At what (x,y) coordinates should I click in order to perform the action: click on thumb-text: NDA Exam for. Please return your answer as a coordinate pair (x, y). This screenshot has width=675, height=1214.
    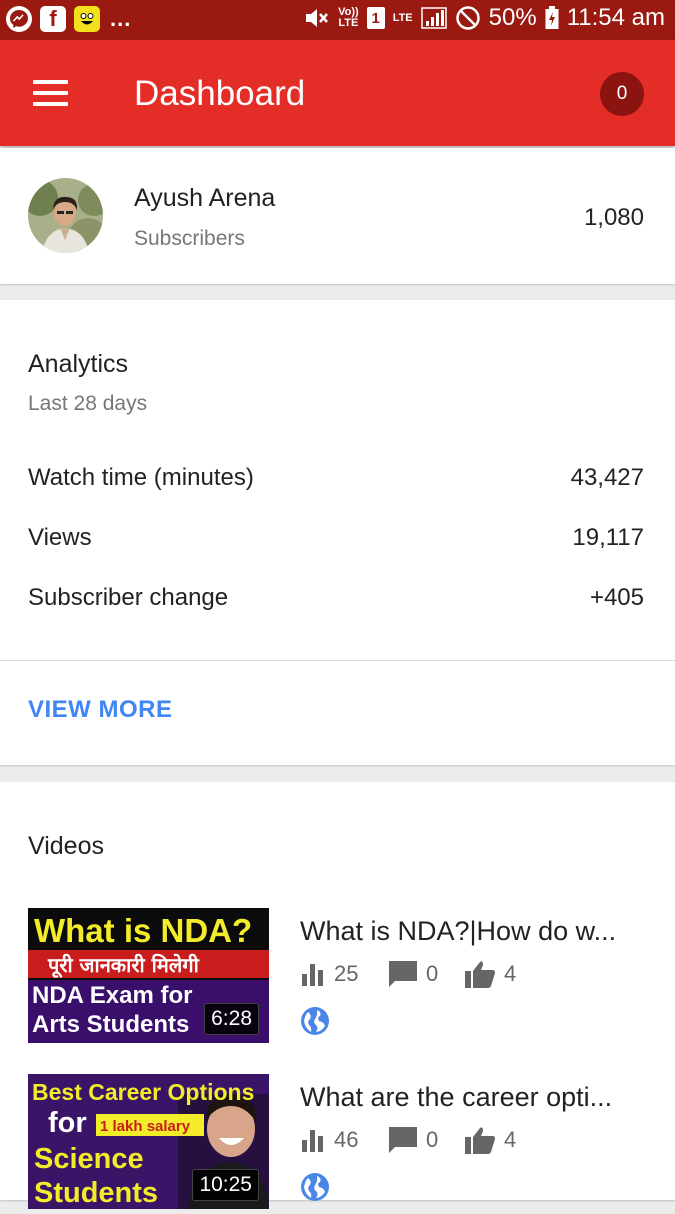
    Looking at the image, I should click on (112, 995).